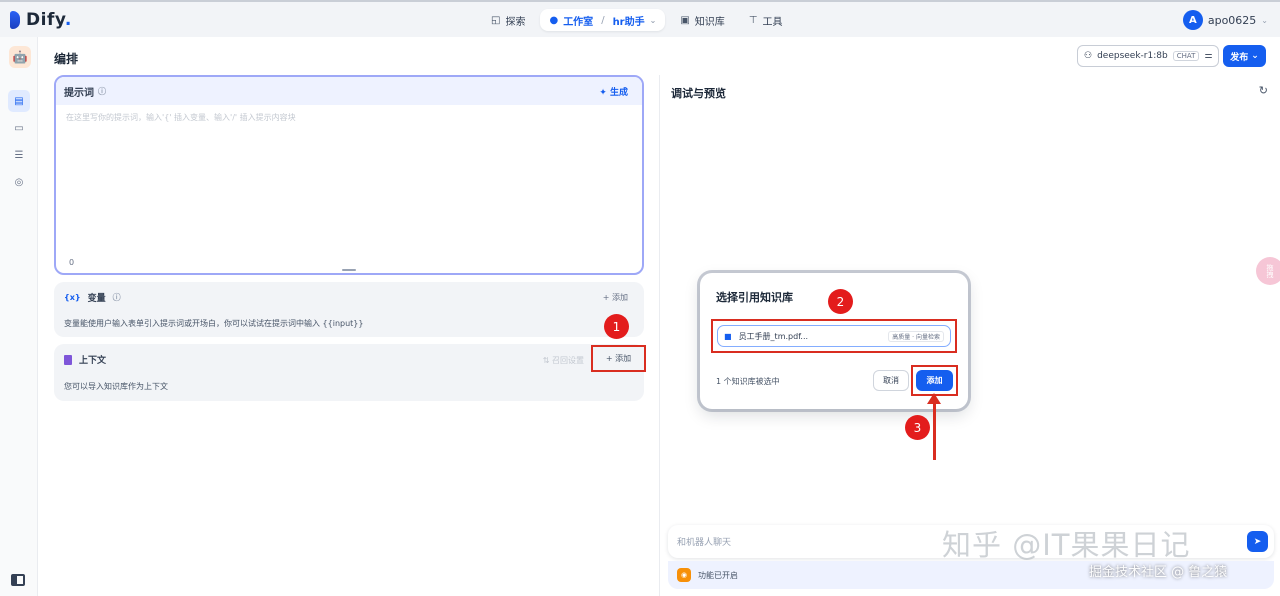  What do you see at coordinates (79, 93) in the screenshot?
I see `prompt-title: 提示词` at bounding box center [79, 93].